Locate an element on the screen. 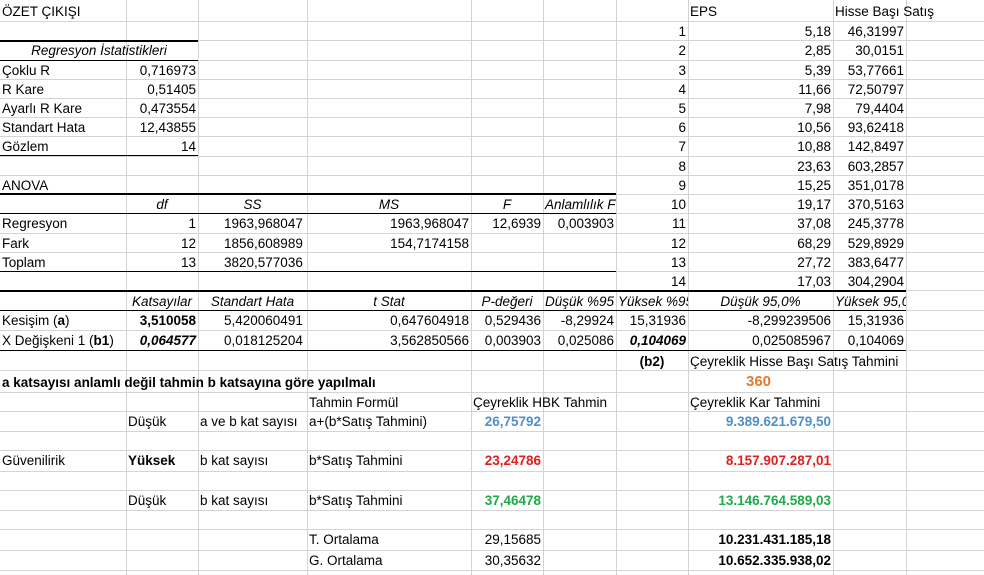 The image size is (984, 575). kar-forecast: 8.157.907.287,01 is located at coordinates (760, 461).